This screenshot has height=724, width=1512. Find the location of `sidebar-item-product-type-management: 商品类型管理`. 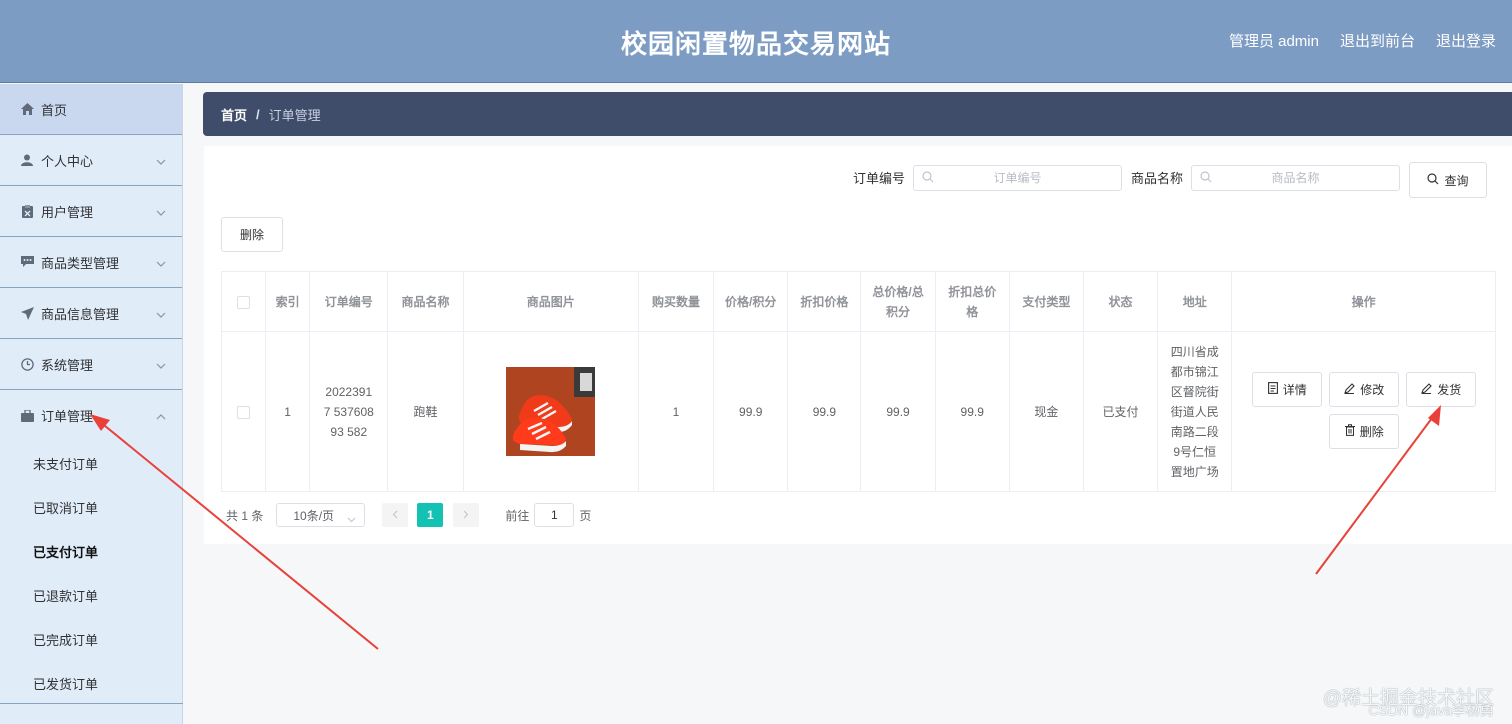

sidebar-item-product-type-management: 商品类型管理 is located at coordinates (91, 262).